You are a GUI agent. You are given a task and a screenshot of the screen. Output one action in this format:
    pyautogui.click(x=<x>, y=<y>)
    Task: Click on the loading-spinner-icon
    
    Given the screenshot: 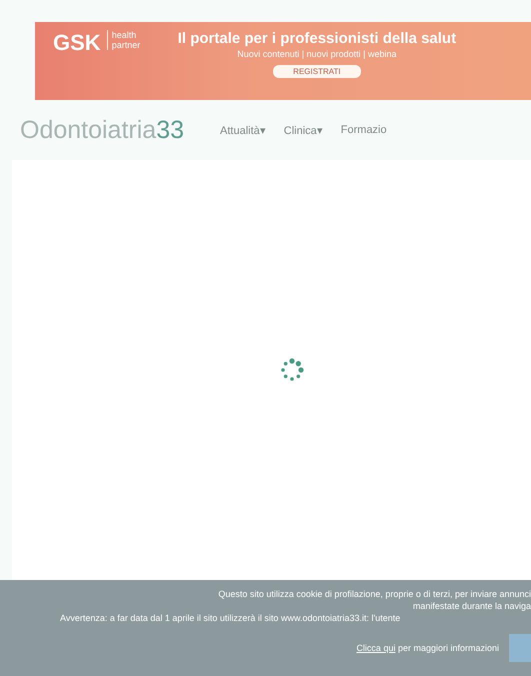 What is the action you would take?
    pyautogui.click(x=292, y=370)
    